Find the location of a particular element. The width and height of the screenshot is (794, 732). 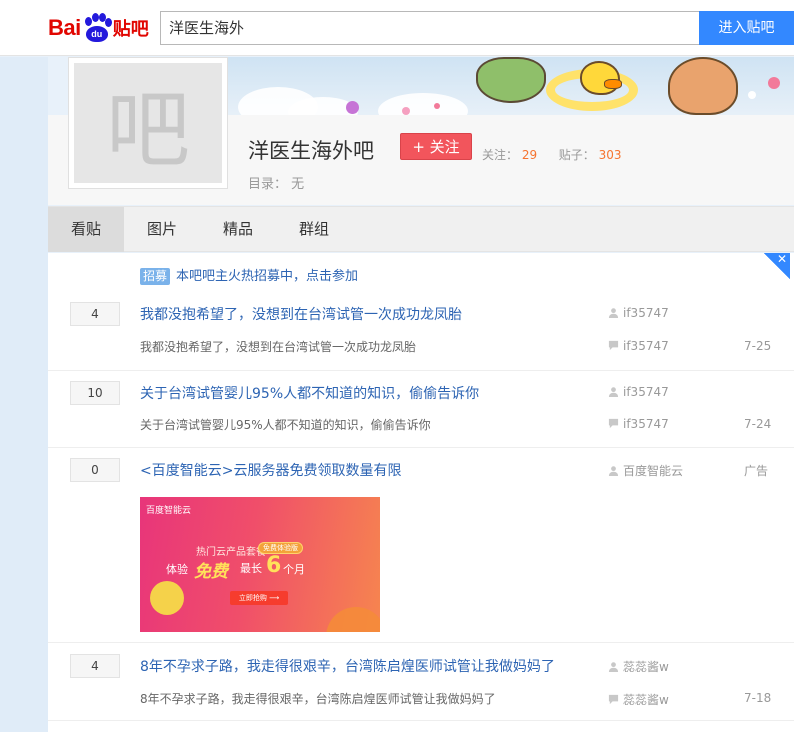

forum-stats: 关注： 29 贴子： 303 is located at coordinates (552, 155).